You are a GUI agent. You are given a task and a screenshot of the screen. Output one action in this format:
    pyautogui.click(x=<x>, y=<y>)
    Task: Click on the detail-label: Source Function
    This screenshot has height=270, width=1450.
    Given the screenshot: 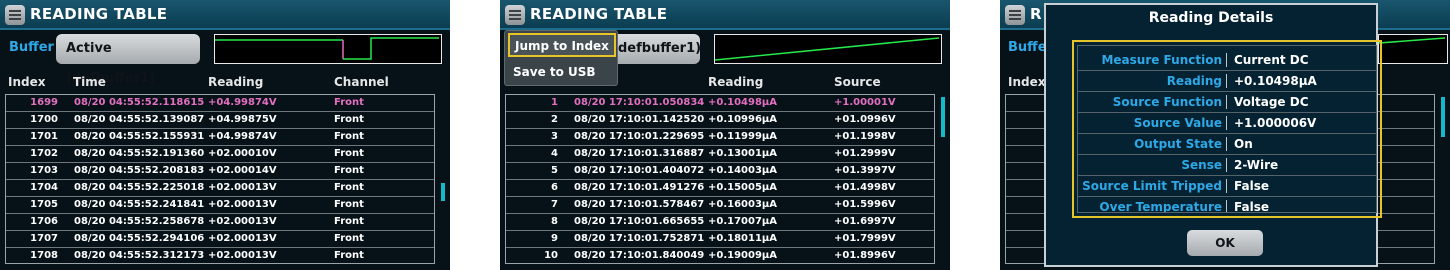 What is the action you would take?
    pyautogui.click(x=1167, y=102)
    